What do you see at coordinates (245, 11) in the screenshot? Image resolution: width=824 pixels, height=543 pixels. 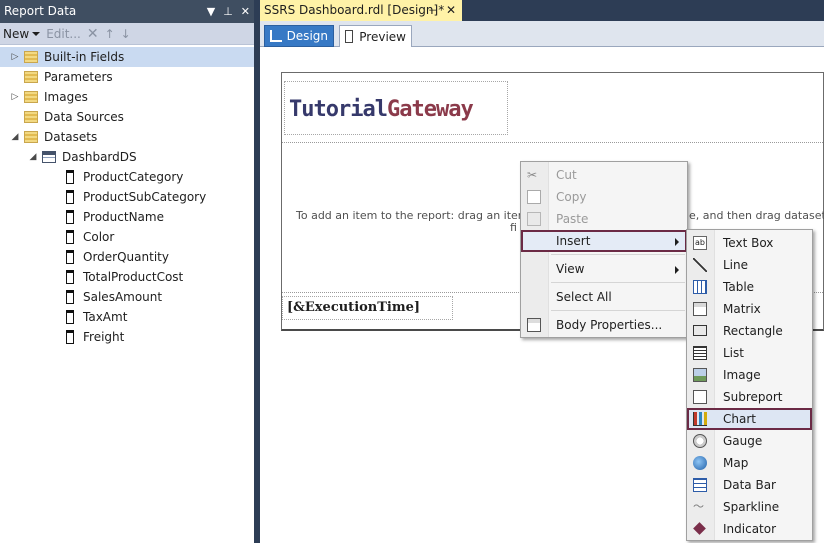 I see `close-icon: ✕` at bounding box center [245, 11].